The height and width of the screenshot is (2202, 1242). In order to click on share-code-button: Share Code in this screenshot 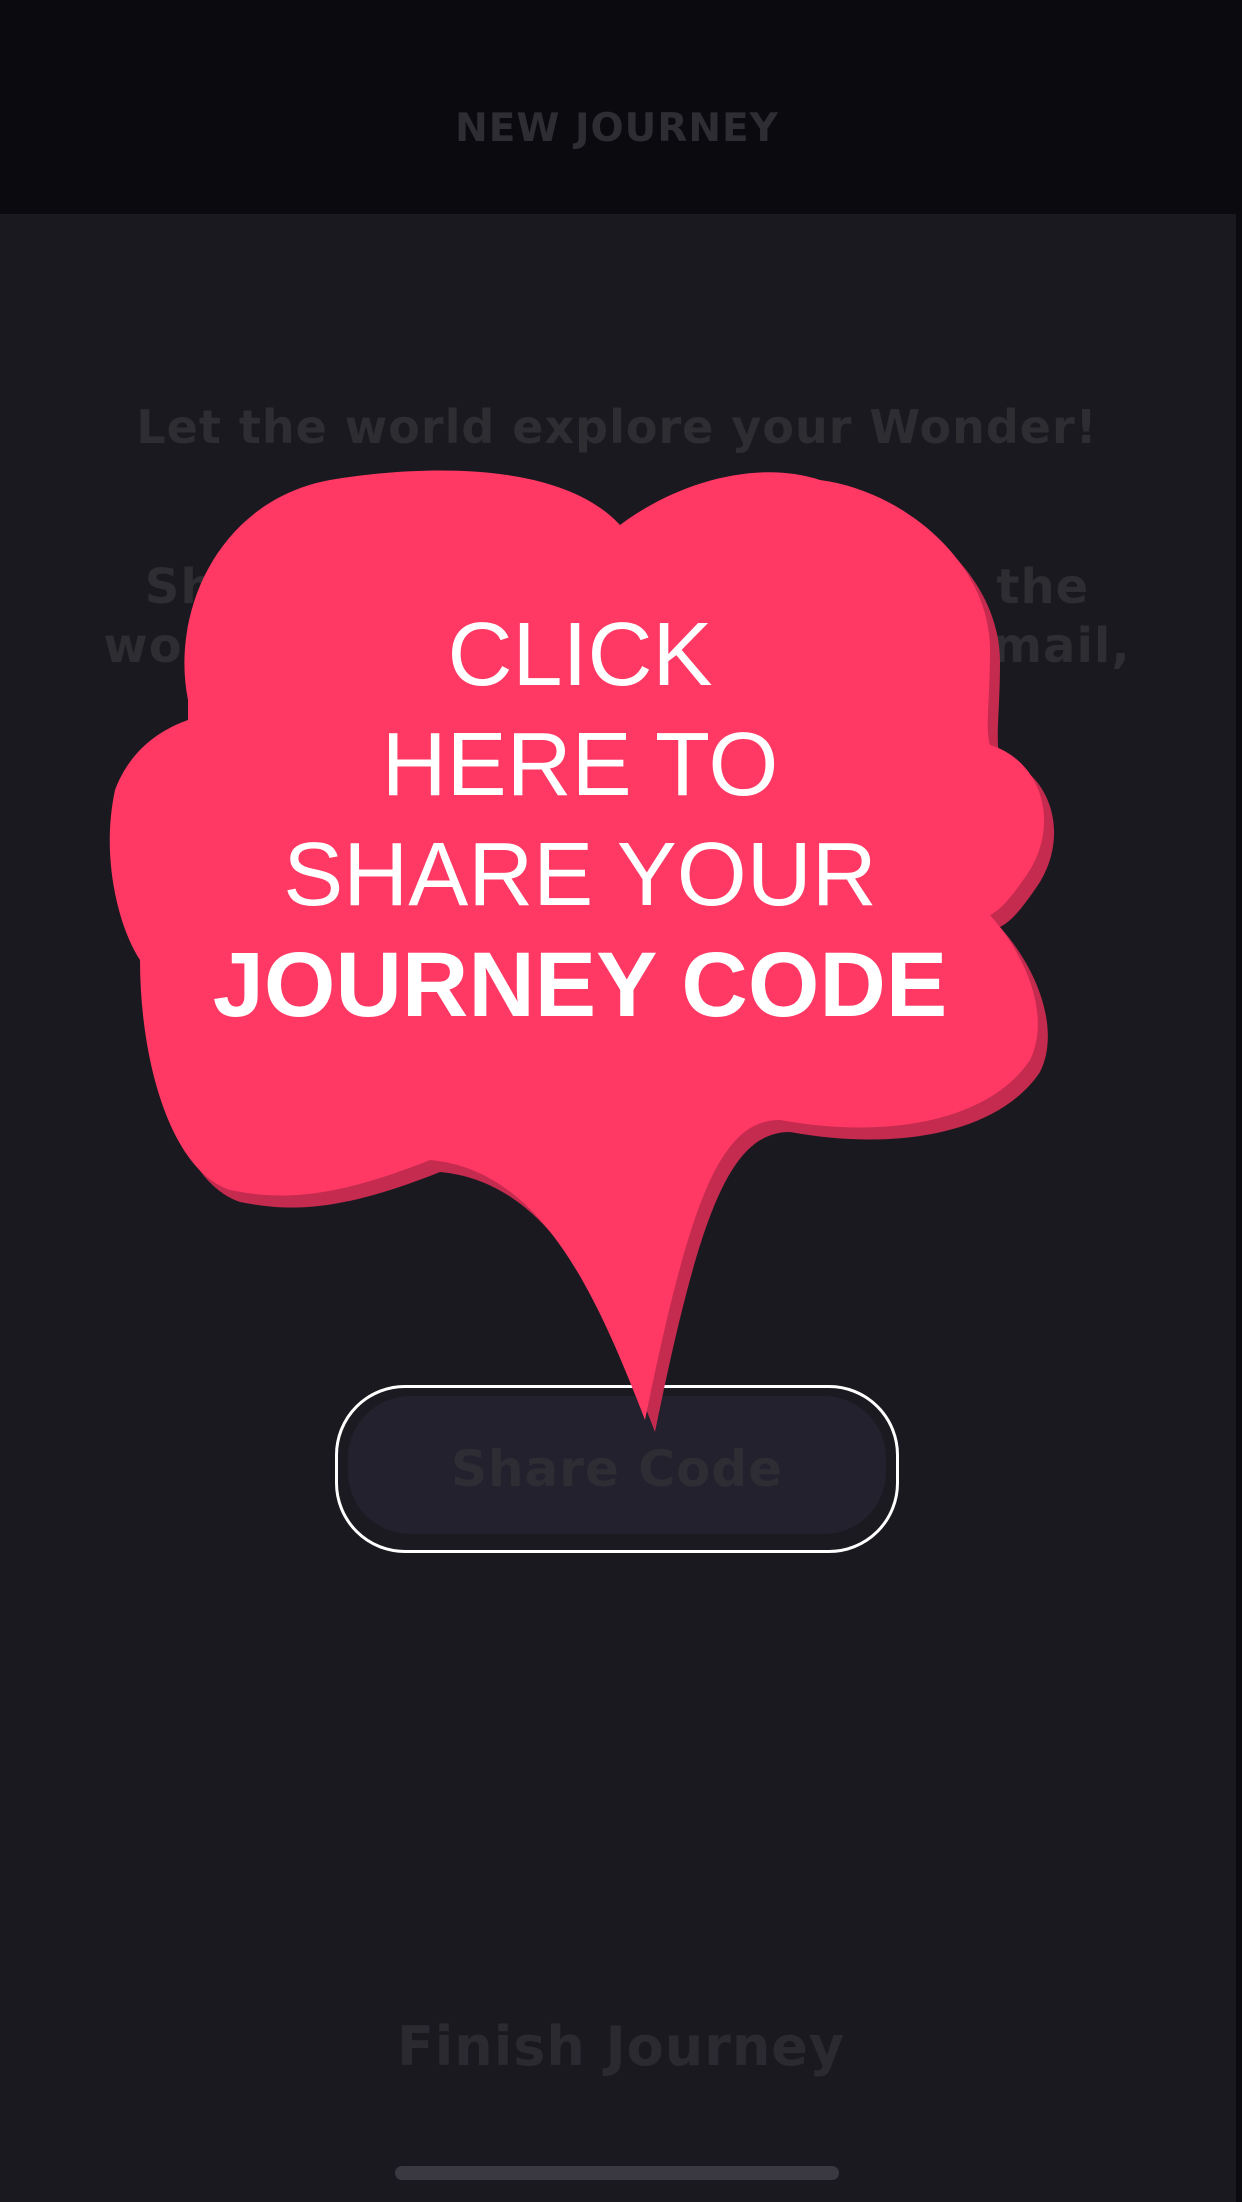, I will do `click(617, 1469)`.